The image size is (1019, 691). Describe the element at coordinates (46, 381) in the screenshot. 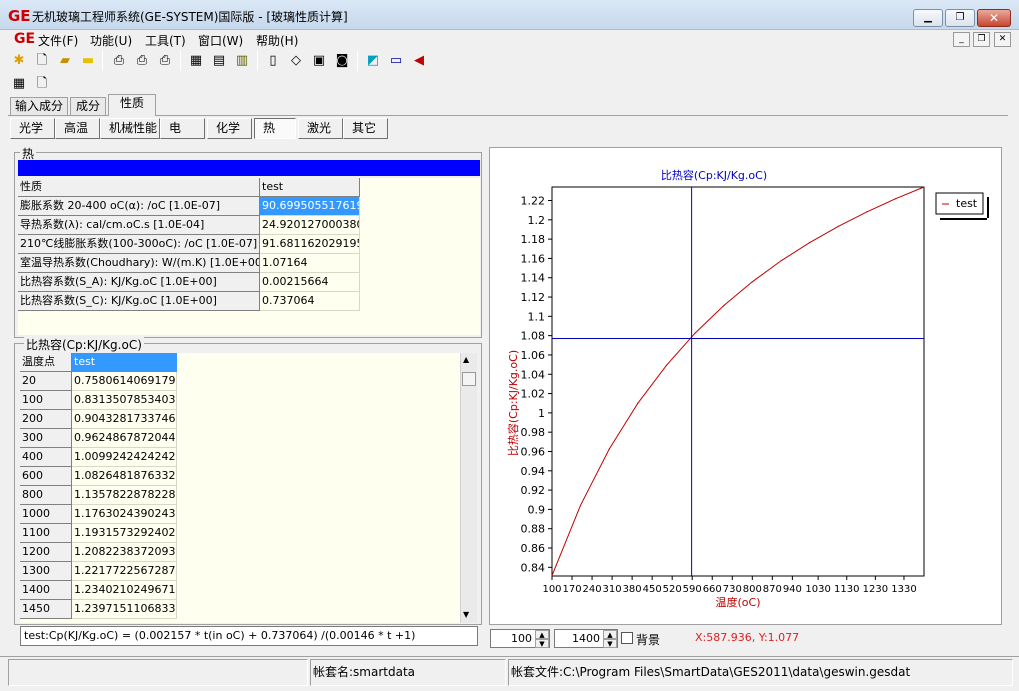

I see `temperature-cell: 20` at that location.